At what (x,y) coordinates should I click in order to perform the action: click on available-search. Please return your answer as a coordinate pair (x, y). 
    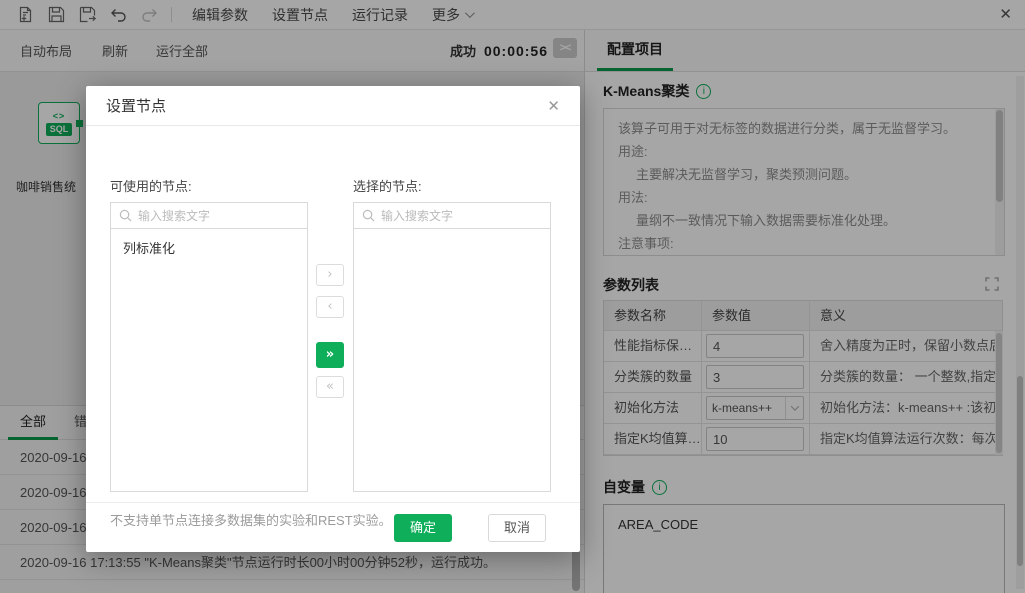
    Looking at the image, I should click on (209, 216).